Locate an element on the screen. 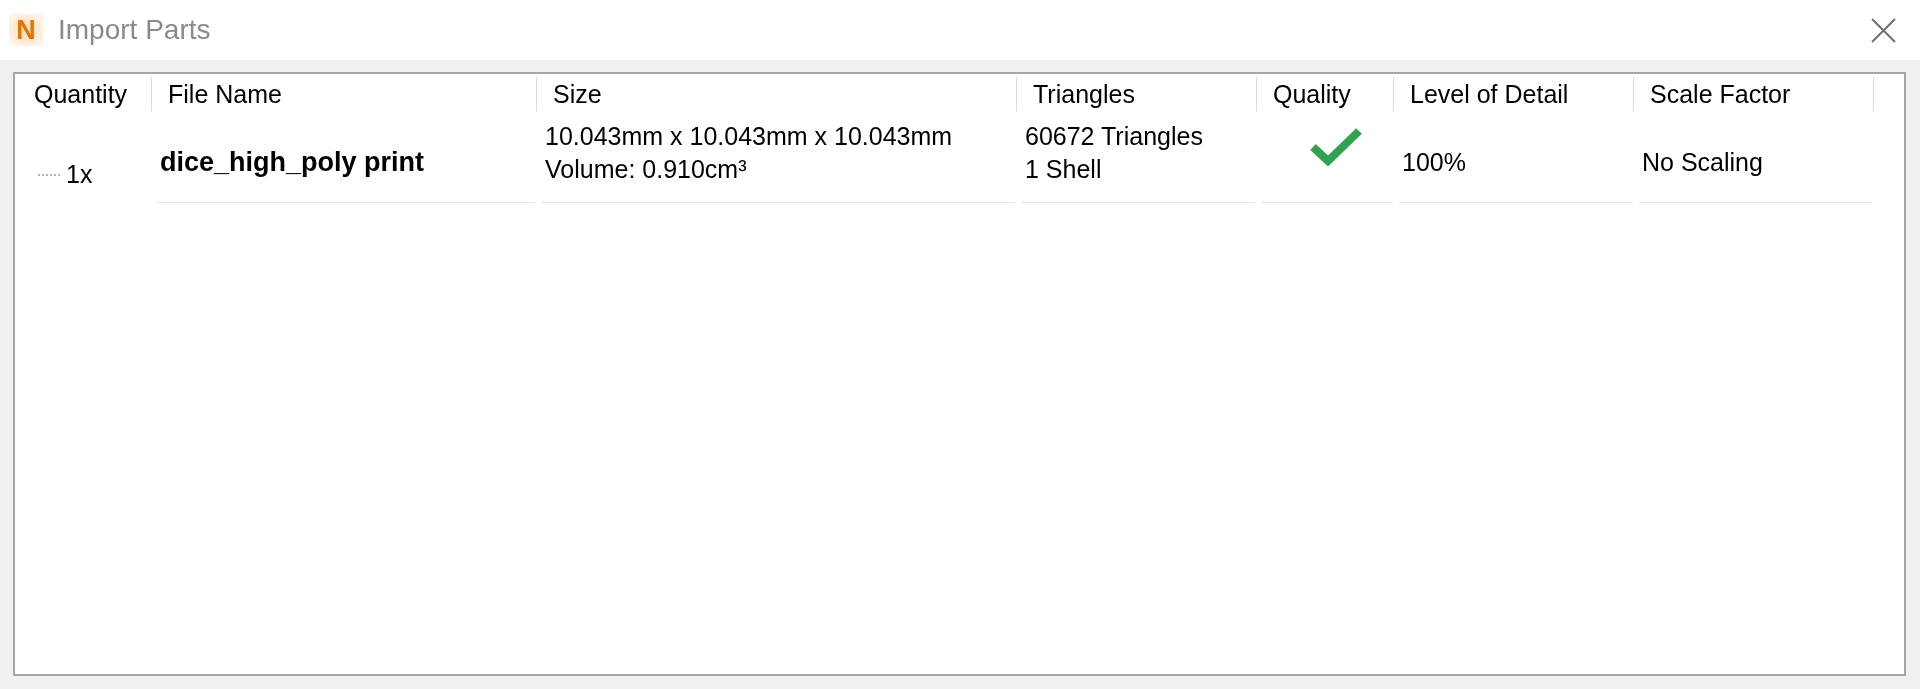 The height and width of the screenshot is (689, 1920). column-header: Quantity is located at coordinates (83, 94).